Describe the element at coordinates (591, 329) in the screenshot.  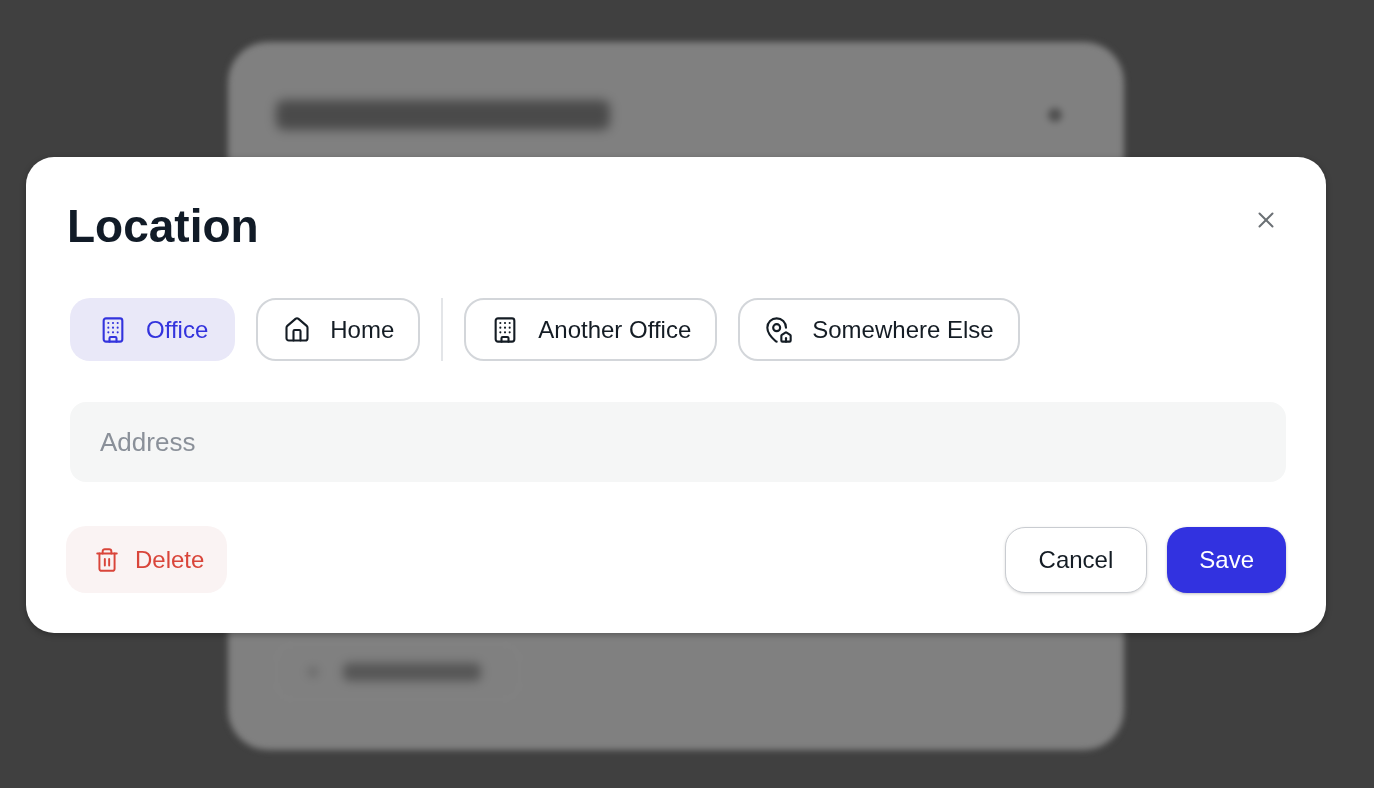
I see `location-type-chip: Another Office` at that location.